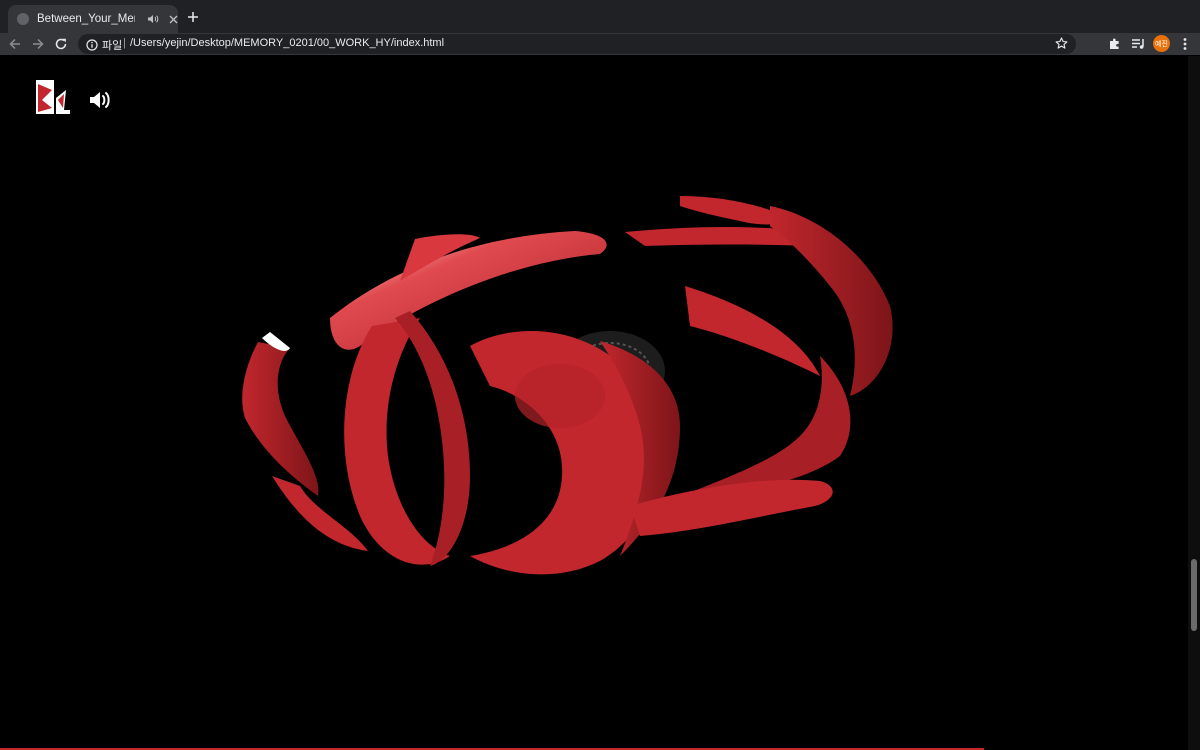  I want to click on speaker-icon, so click(153, 19).